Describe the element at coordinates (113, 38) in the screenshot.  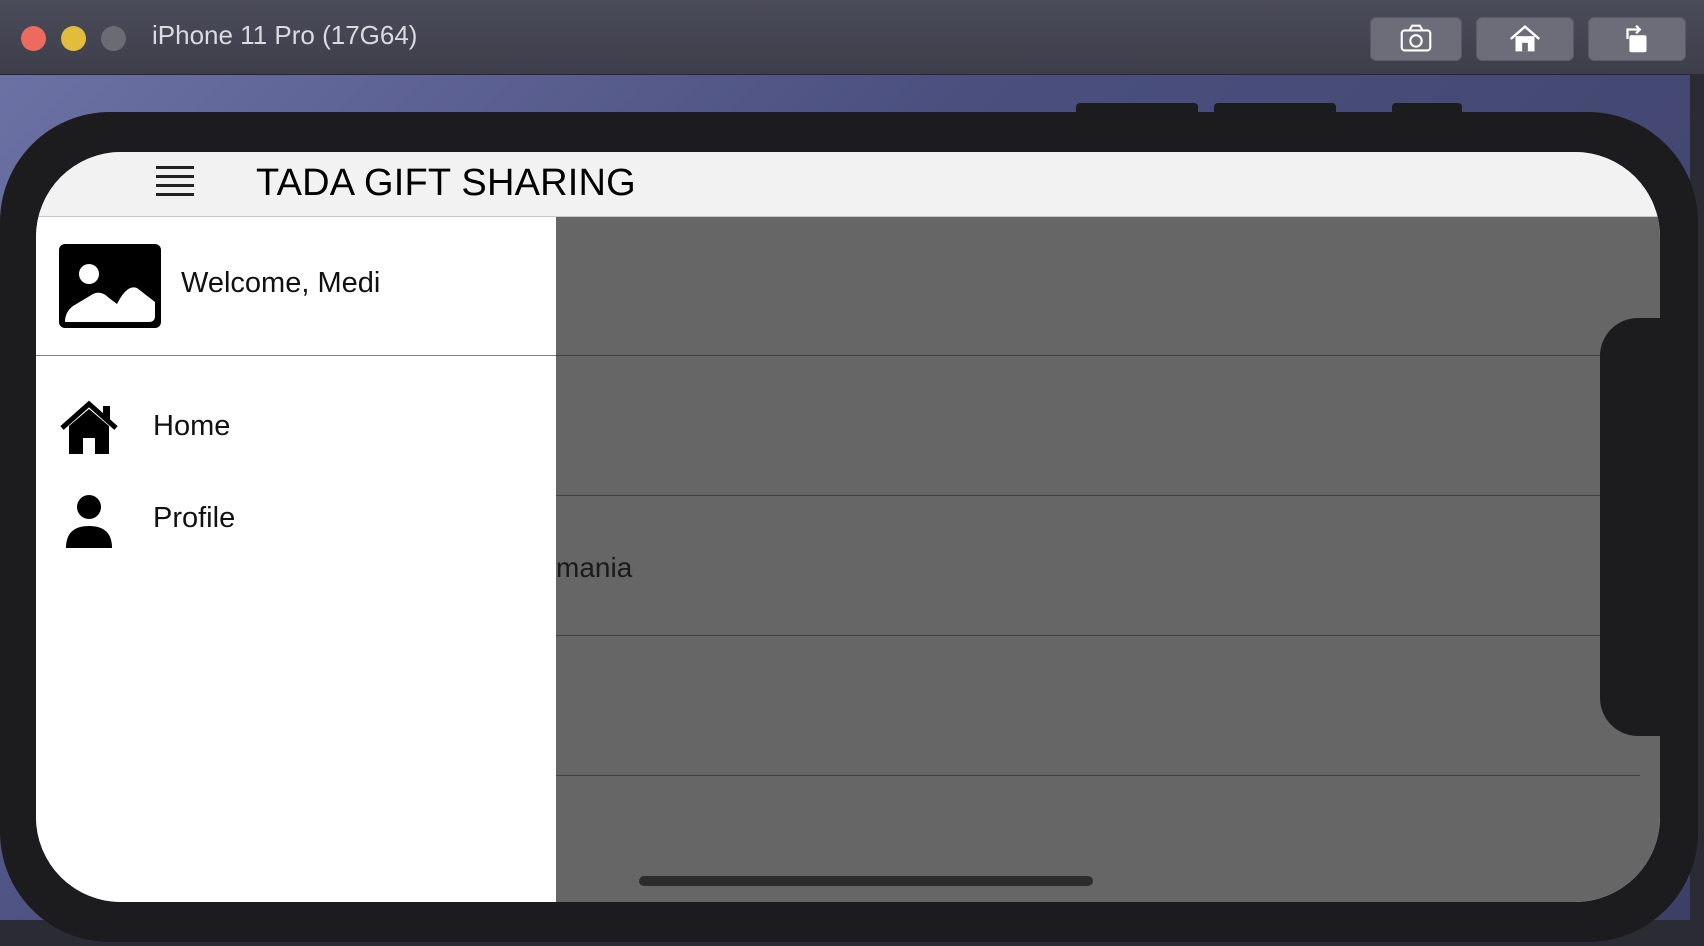
I see `zoom-window-button` at that location.